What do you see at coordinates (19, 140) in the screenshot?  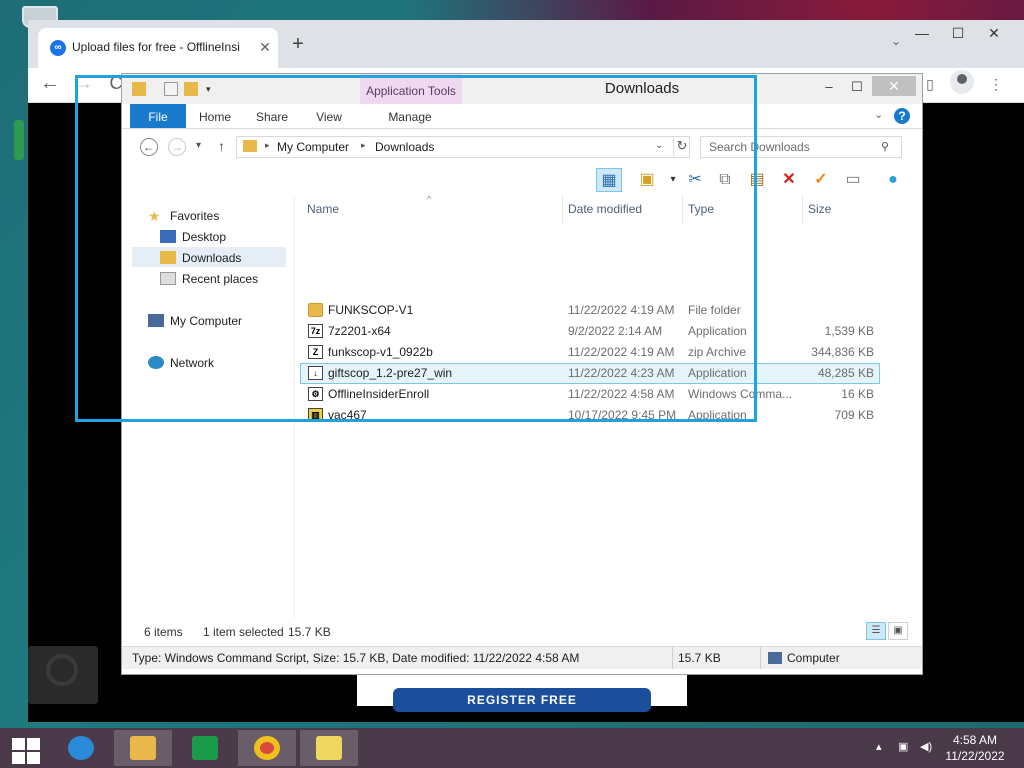 I see `desktop-shortcut-icon` at bounding box center [19, 140].